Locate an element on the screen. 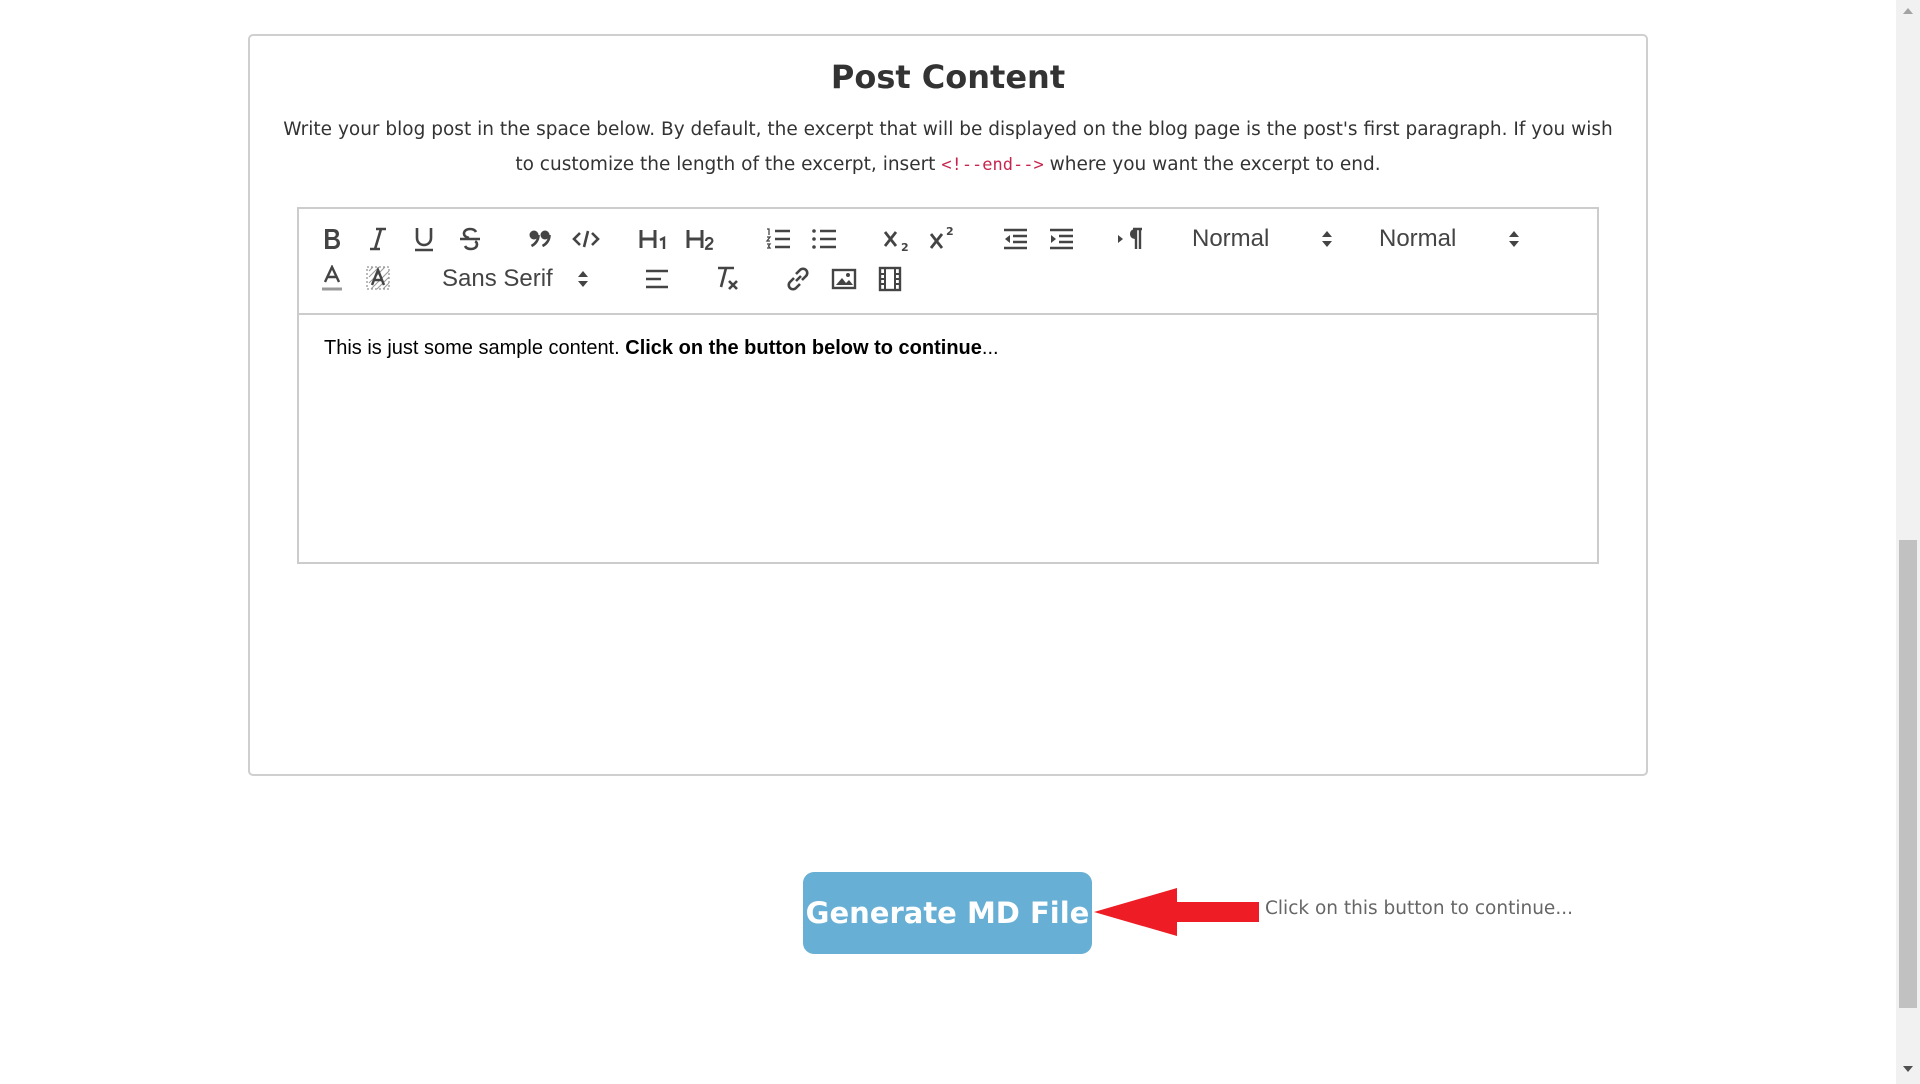 The height and width of the screenshot is (1084, 1920). background-color-icon is located at coordinates (378, 279).